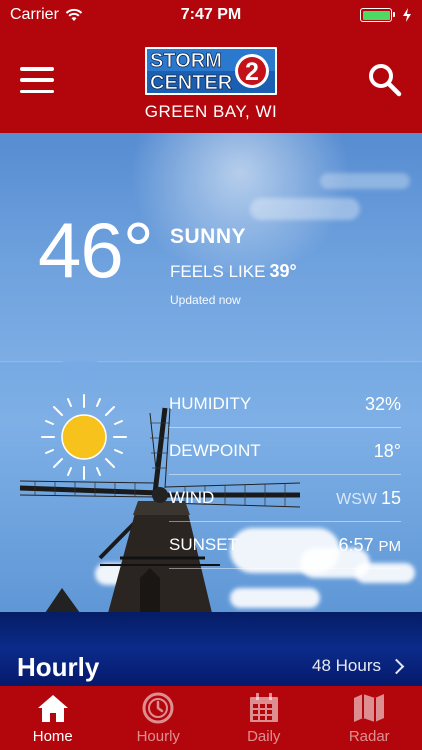  I want to click on detail-row-dewpoint: DEWPOINT 18°, so click(285, 451).